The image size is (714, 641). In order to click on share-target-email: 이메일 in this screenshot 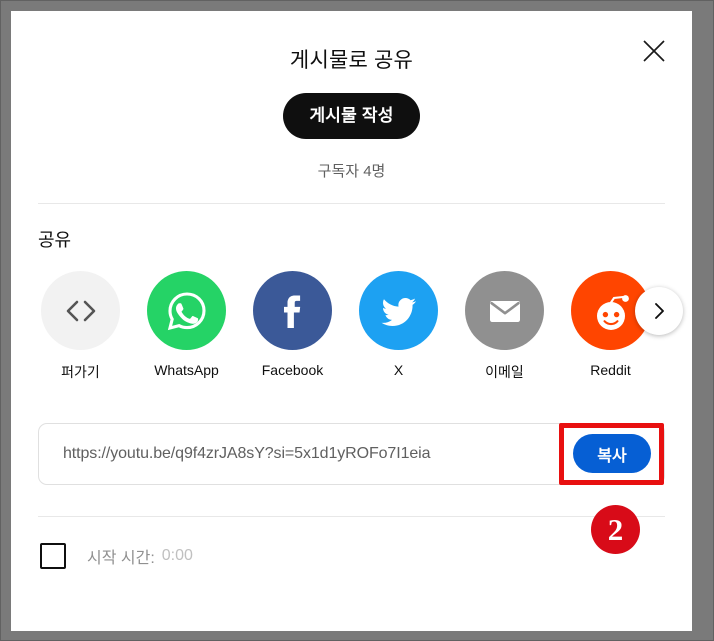, I will do `click(504, 326)`.